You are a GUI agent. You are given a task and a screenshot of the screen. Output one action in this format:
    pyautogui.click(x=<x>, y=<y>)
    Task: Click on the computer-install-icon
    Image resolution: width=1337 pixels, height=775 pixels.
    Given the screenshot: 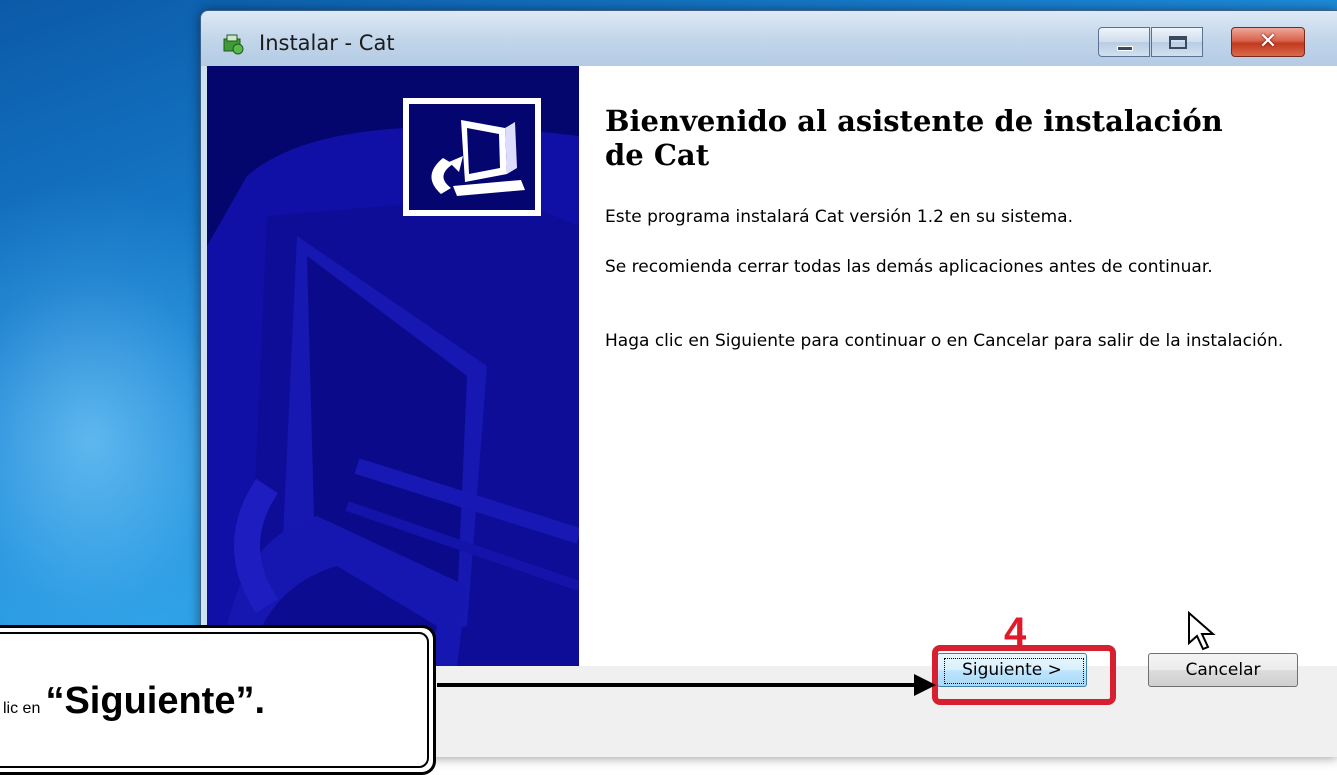 What is the action you would take?
    pyautogui.click(x=472, y=157)
    